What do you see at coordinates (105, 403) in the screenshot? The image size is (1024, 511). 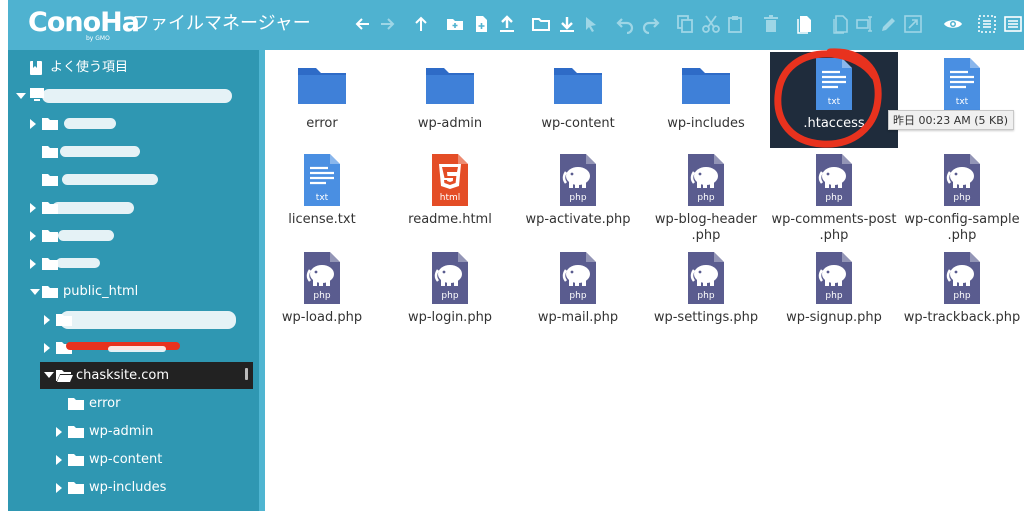 I see `tree-item-label: error` at bounding box center [105, 403].